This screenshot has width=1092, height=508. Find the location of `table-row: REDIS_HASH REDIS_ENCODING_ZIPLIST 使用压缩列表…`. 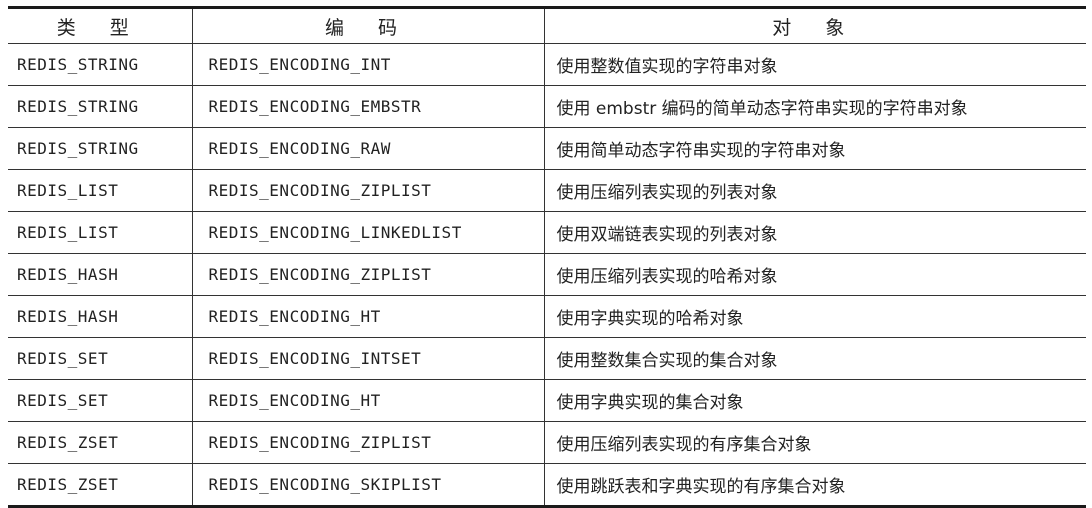

table-row: REDIS_HASH REDIS_ENCODING_ZIPLIST 使用压缩列表… is located at coordinates (547, 274).